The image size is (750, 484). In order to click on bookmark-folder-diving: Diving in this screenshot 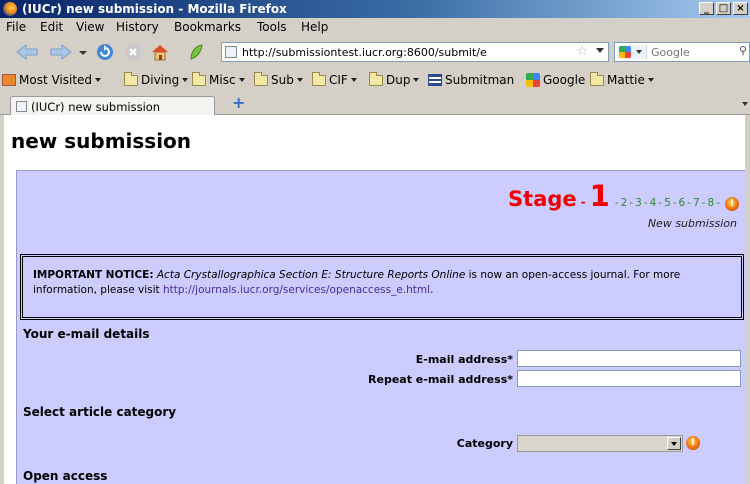, I will do `click(156, 79)`.